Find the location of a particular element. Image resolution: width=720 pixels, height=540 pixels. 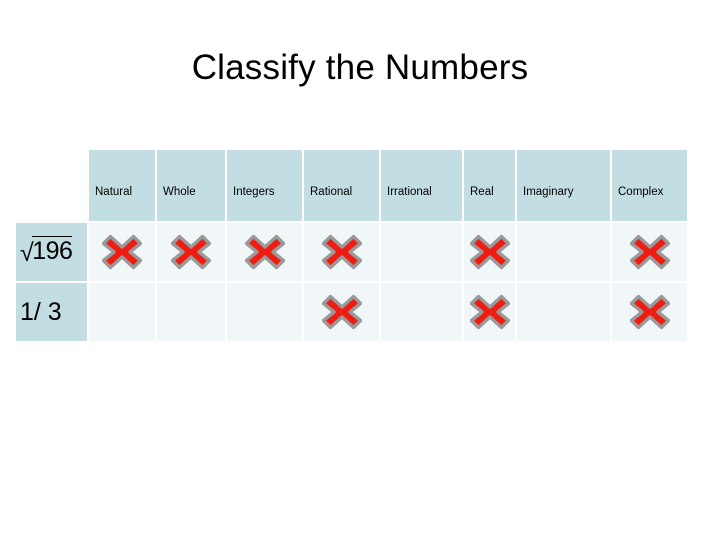

cell-sqrt196-imaginary is located at coordinates (563, 252).